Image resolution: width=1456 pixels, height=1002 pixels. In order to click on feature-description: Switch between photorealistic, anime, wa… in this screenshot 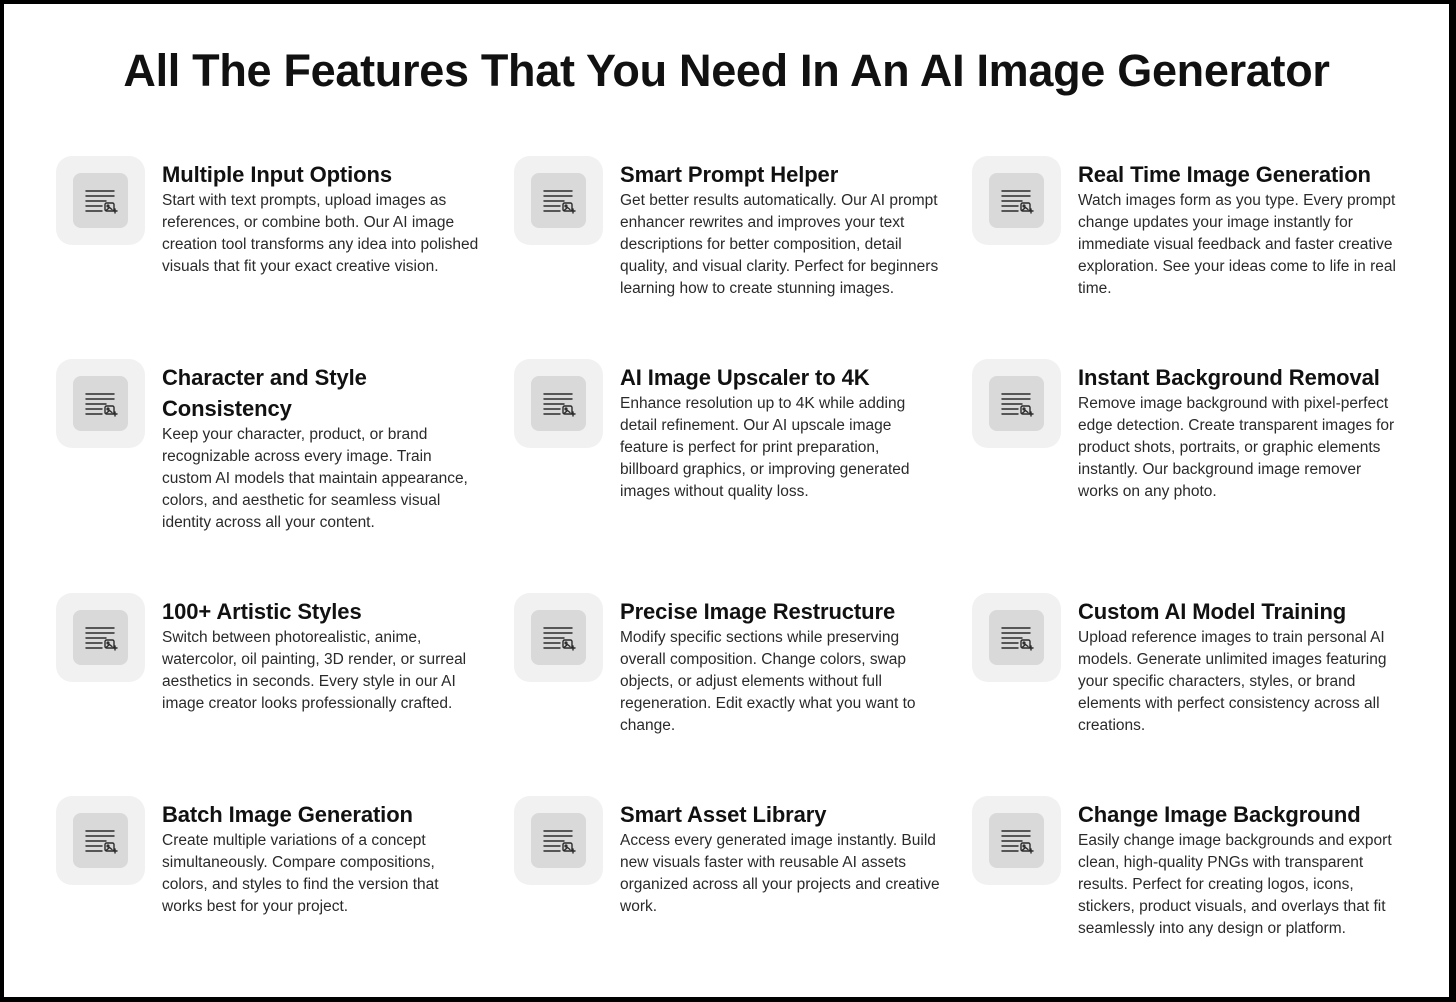, I will do `click(314, 670)`.